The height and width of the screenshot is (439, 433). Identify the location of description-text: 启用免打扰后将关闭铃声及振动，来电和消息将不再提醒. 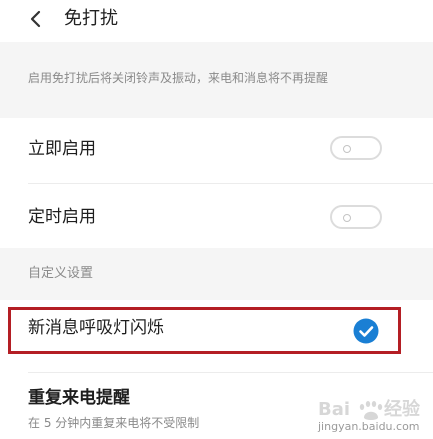
(178, 78).